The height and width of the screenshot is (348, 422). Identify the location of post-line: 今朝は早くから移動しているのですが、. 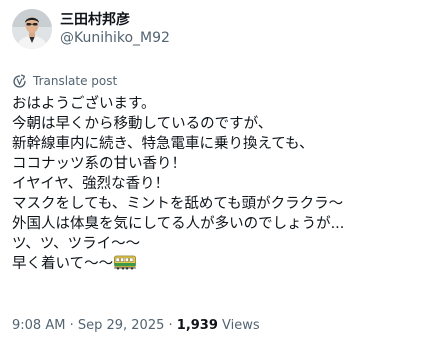
(142, 124).